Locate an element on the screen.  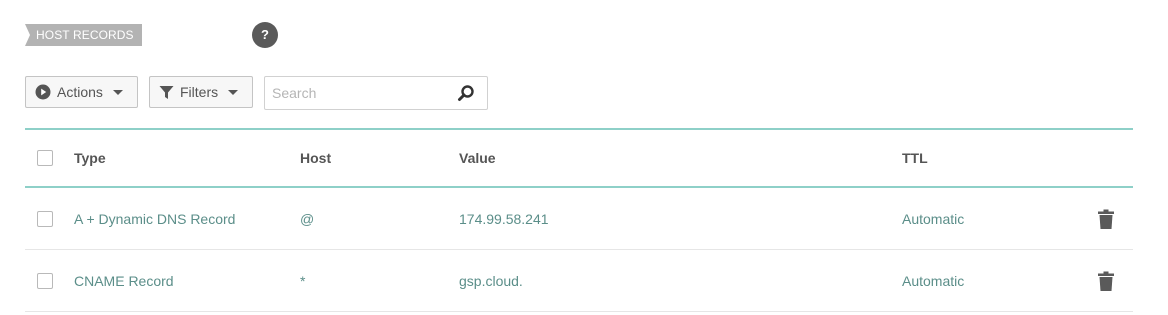
search-input is located at coordinates (359, 93).